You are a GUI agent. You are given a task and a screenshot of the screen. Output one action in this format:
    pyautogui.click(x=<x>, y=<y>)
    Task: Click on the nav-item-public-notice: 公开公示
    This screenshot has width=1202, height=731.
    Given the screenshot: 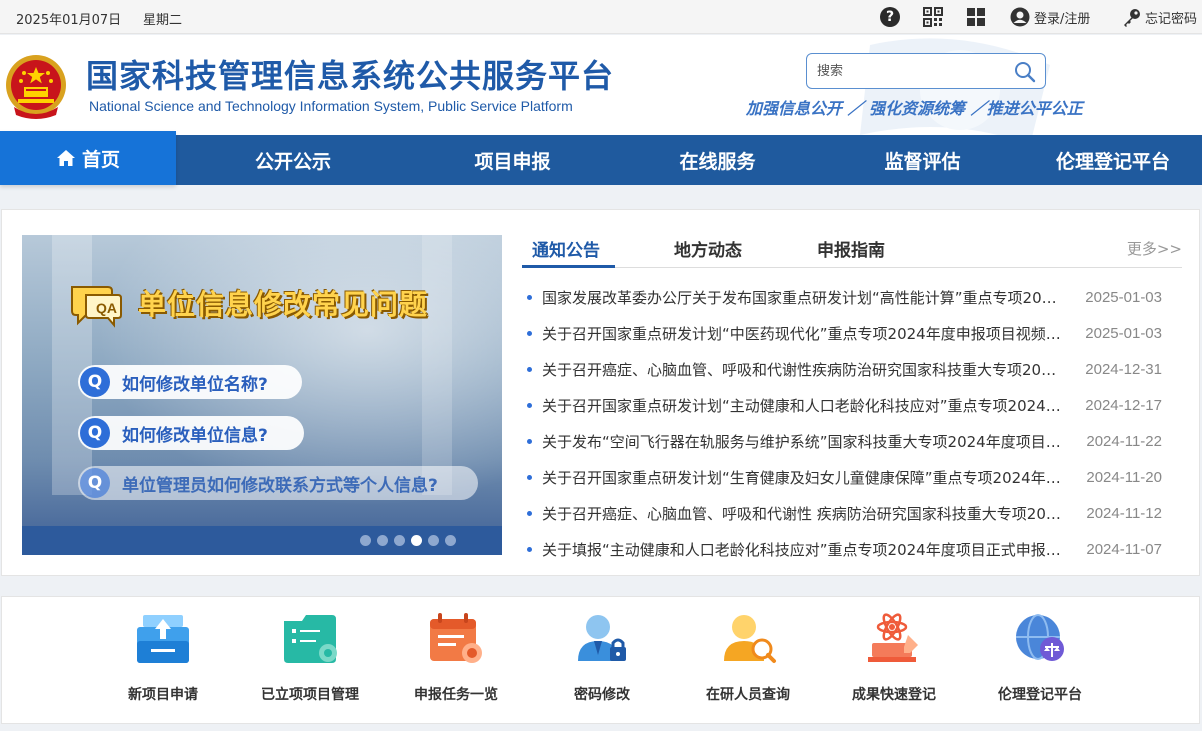 What is the action you would take?
    pyautogui.click(x=293, y=160)
    